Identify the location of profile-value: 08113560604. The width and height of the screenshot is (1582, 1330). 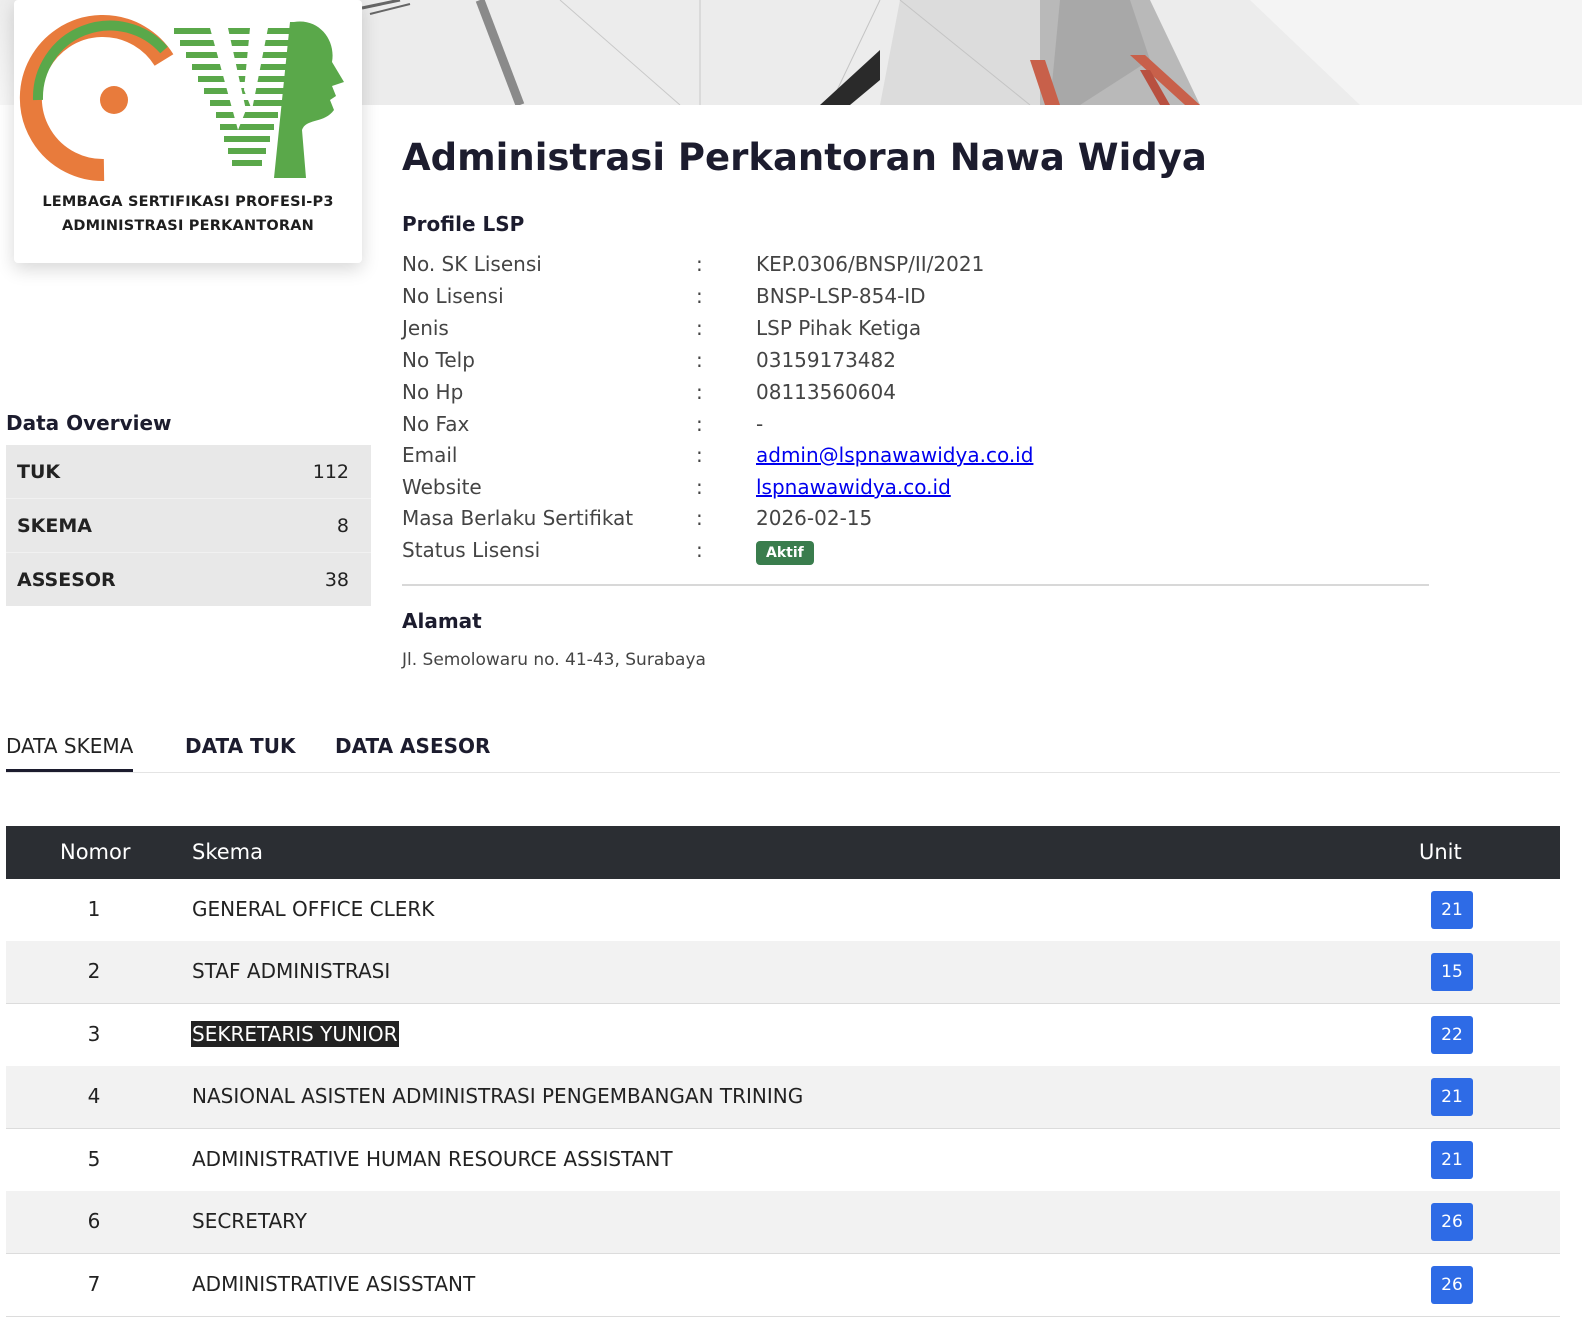
(826, 392).